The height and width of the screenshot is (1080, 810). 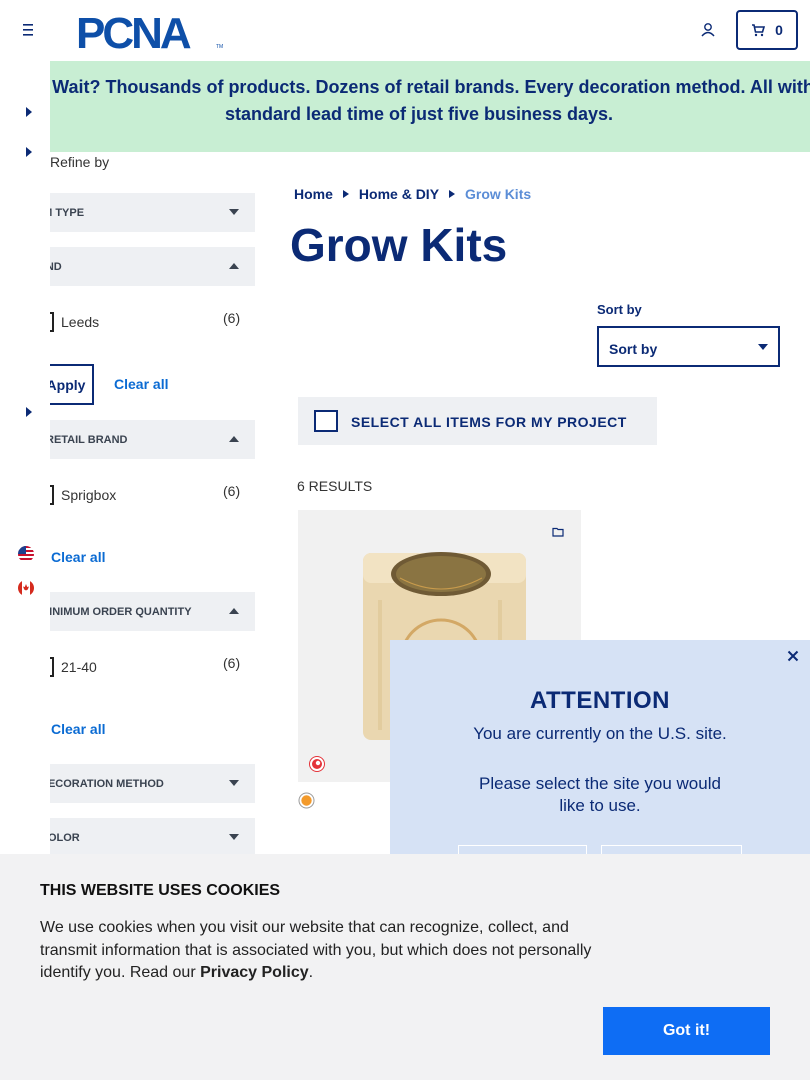 I want to click on clear-all-brand-link: Clear all, so click(x=141, y=384).